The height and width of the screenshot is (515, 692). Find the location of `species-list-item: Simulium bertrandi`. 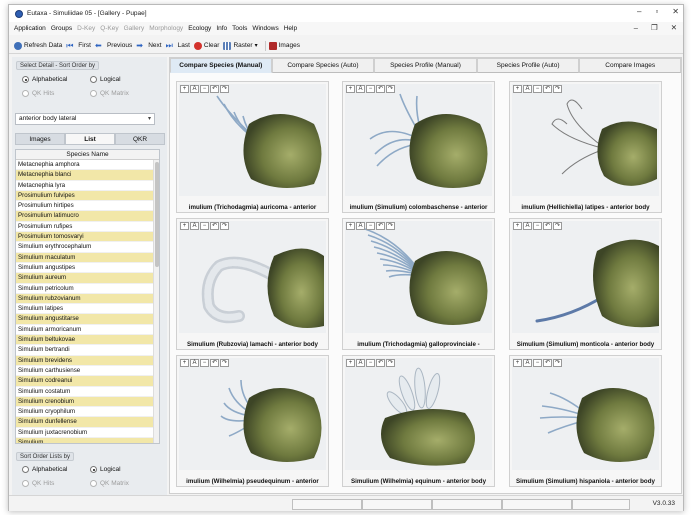

species-list-item: Simulium bertrandi is located at coordinates (87, 350).